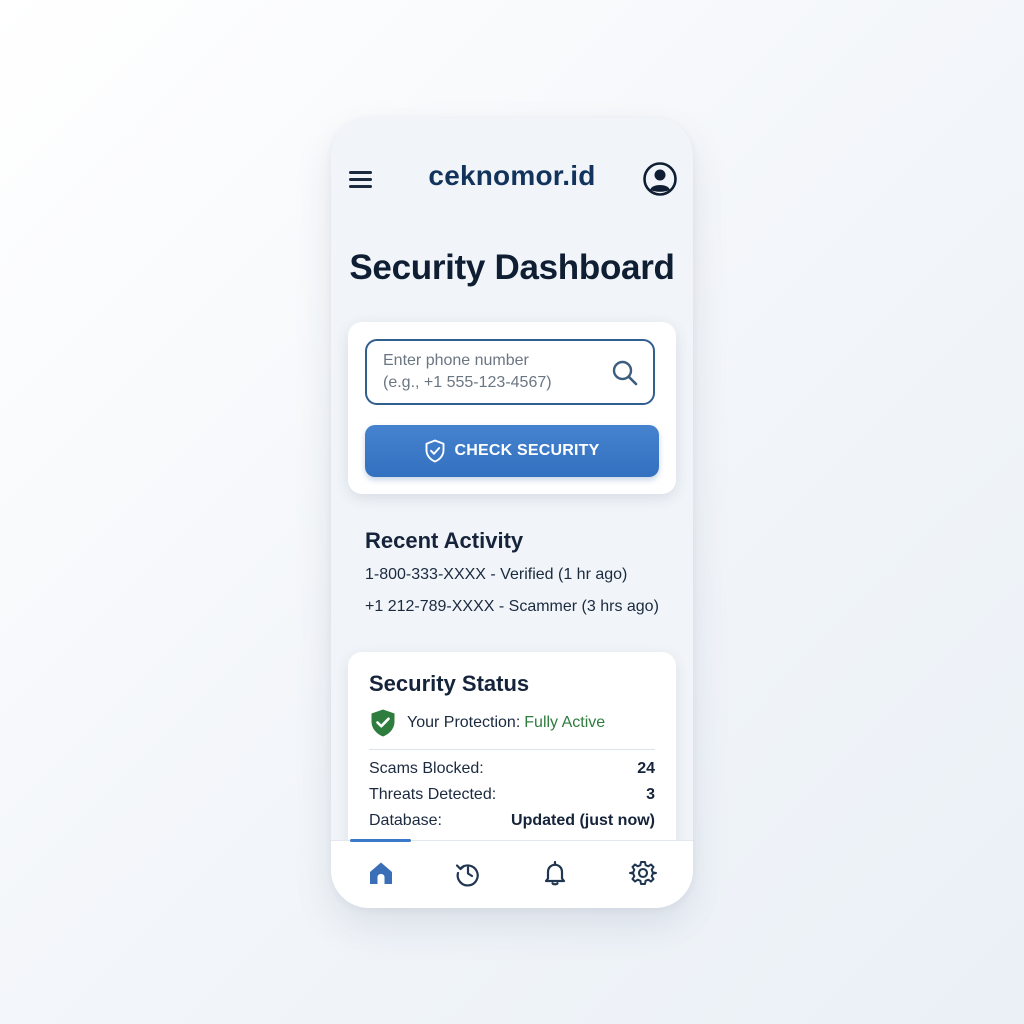 Image resolution: width=1024 pixels, height=1024 pixels. I want to click on bell-icon, so click(555, 873).